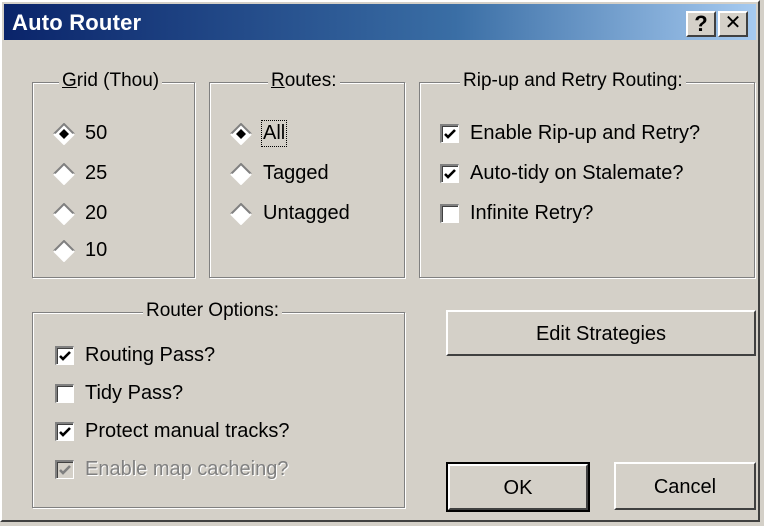  Describe the element at coordinates (213, 311) in the screenshot. I see `router-options-label: Router Options:` at that location.